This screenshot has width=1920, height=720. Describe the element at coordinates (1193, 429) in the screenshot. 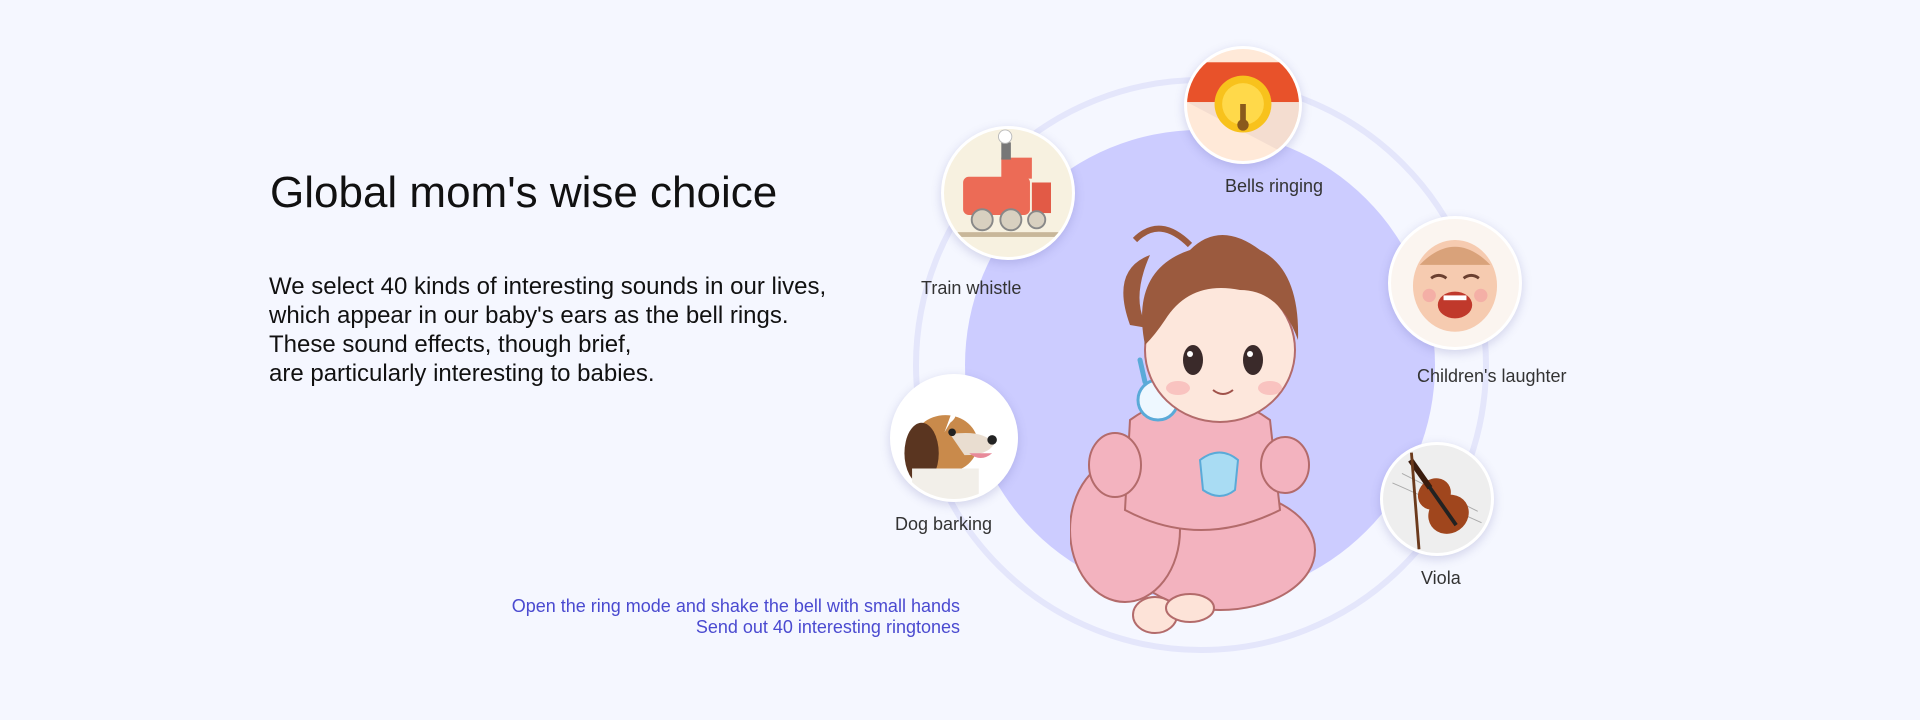

I see `baby-illustration` at that location.